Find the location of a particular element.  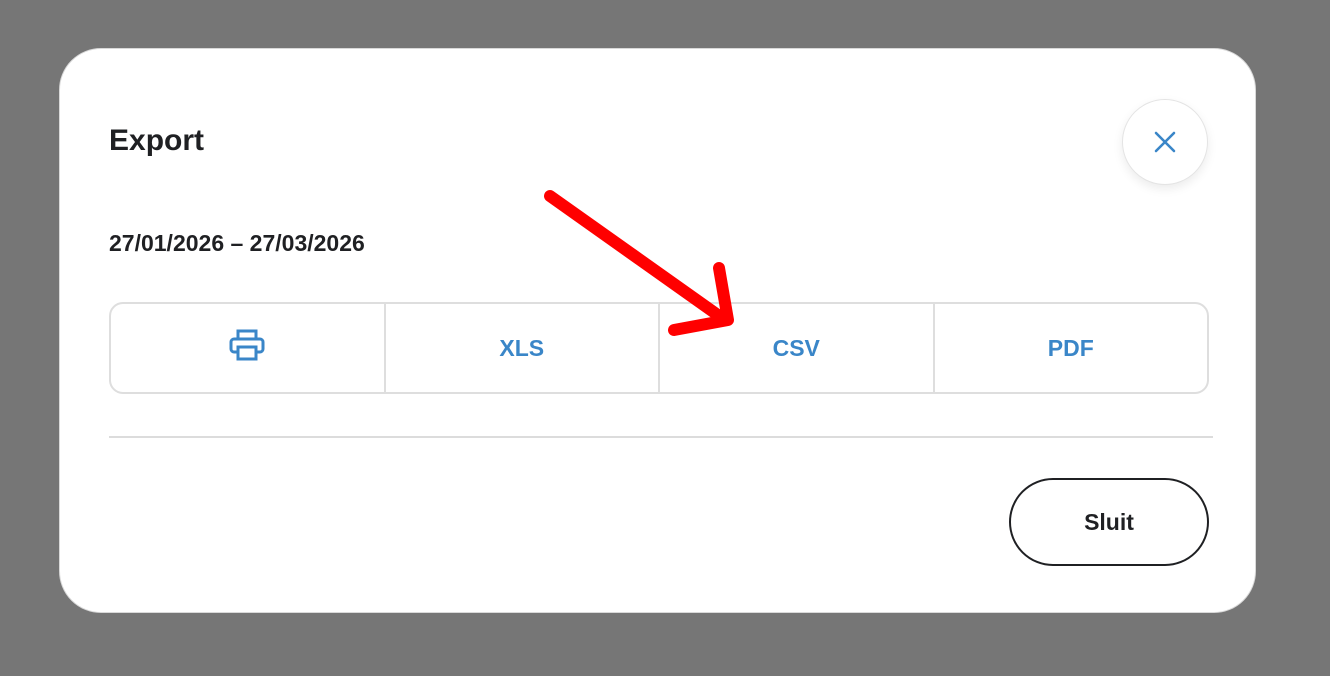

dialog-title: Export is located at coordinates (157, 140).